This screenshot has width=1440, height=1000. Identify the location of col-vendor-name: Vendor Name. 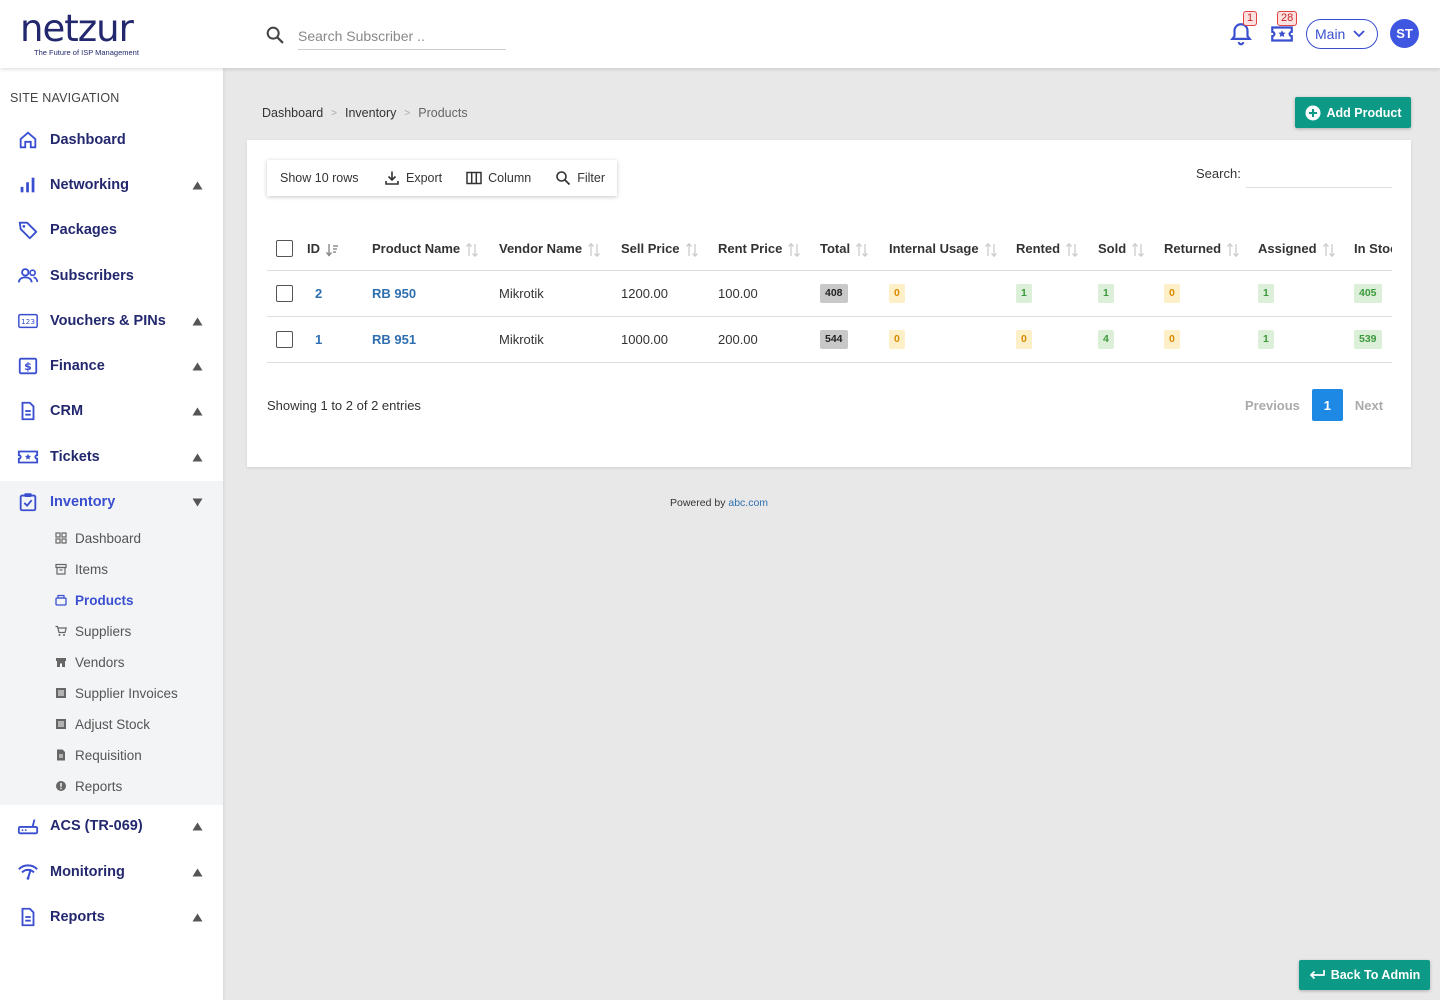
(560, 249).